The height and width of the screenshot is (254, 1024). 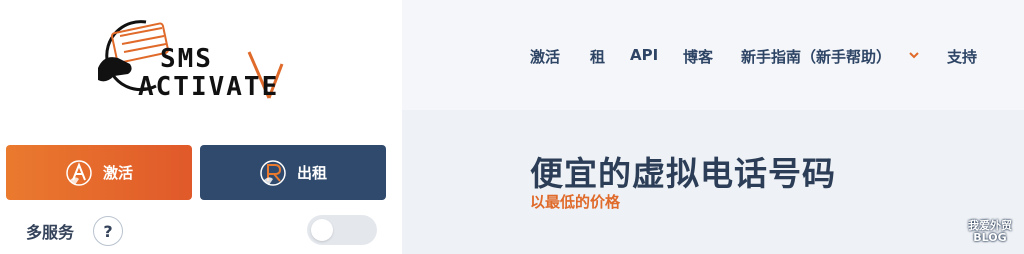 I want to click on nav-item-guide: 新手指南（新手帮助）, so click(x=816, y=56).